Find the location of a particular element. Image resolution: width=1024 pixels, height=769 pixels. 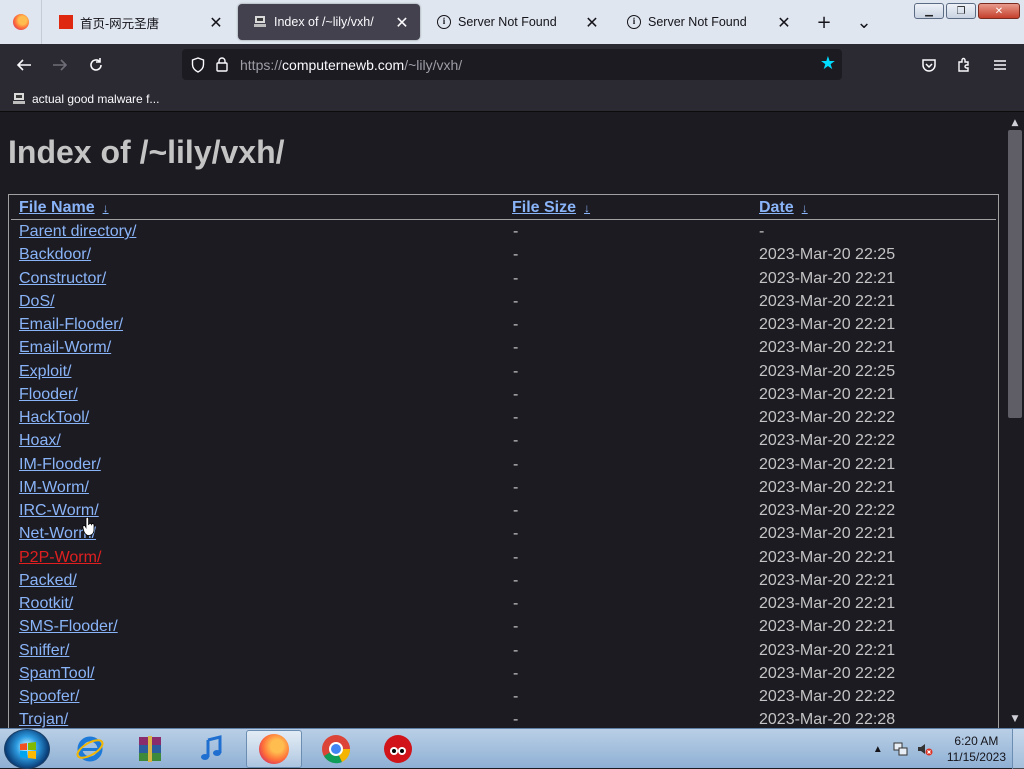

directory-link: Spoofer/ is located at coordinates (49, 697).